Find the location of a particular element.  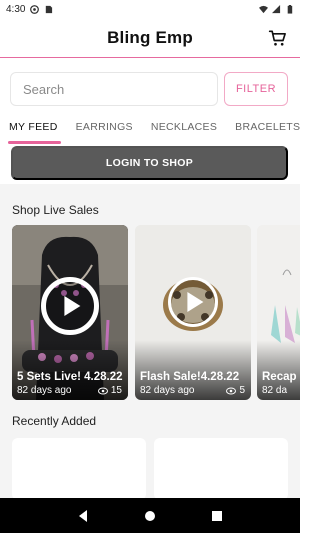

login-to-shop-button: LOGIN TO SHOP is located at coordinates (149, 163).